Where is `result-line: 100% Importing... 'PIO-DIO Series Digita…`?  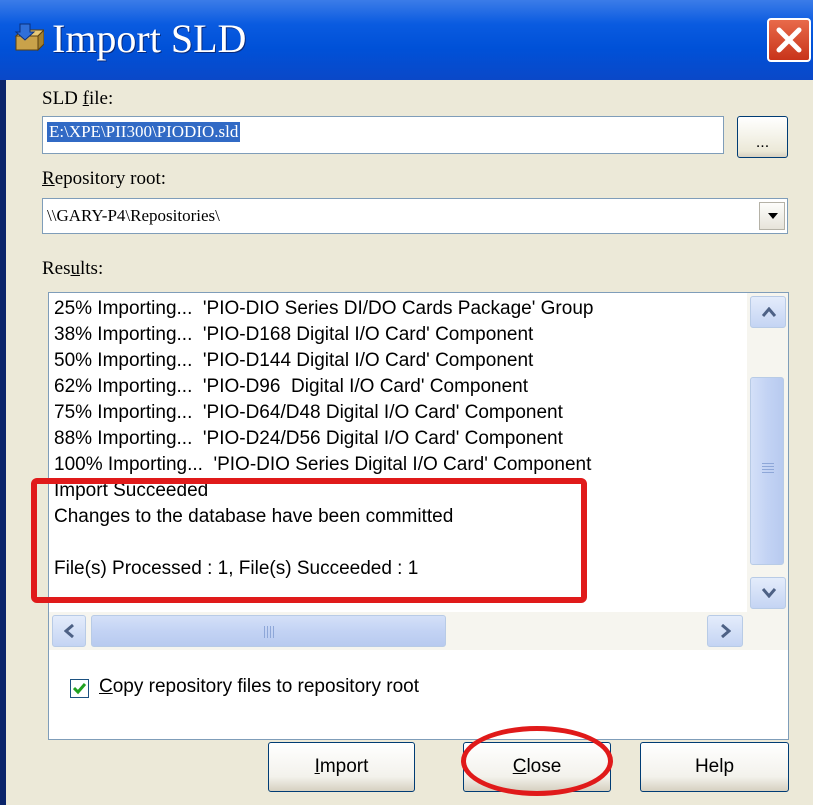
result-line: 100% Importing... 'PIO-DIO Series Digita… is located at coordinates (323, 464).